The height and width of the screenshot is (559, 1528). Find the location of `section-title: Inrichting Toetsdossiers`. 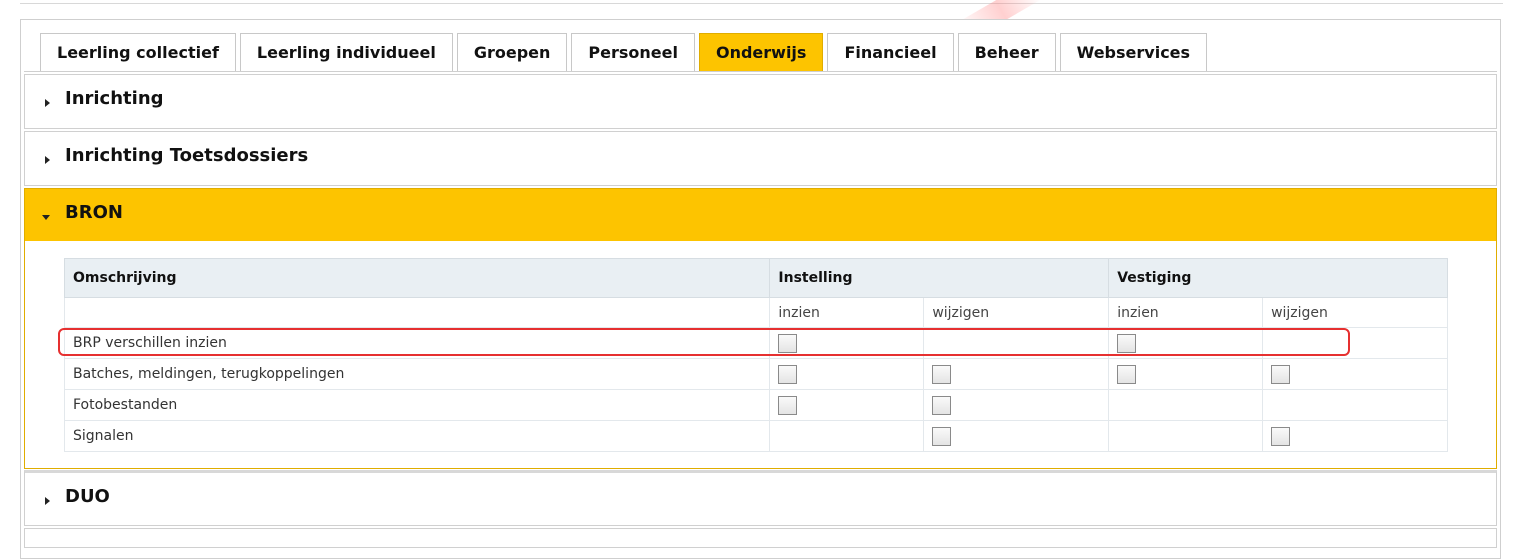

section-title: Inrichting Toetsdossiers is located at coordinates (187, 155).